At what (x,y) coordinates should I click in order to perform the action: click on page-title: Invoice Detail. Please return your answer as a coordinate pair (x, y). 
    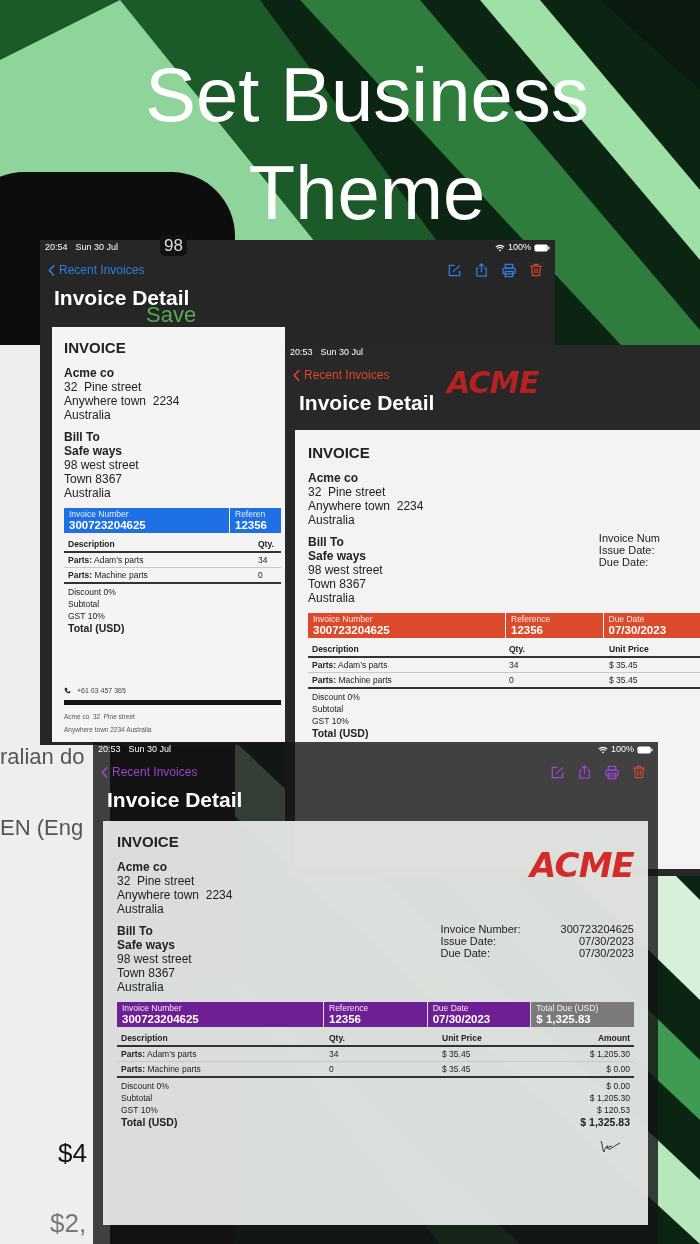
    Looking at the image, I should click on (175, 800).